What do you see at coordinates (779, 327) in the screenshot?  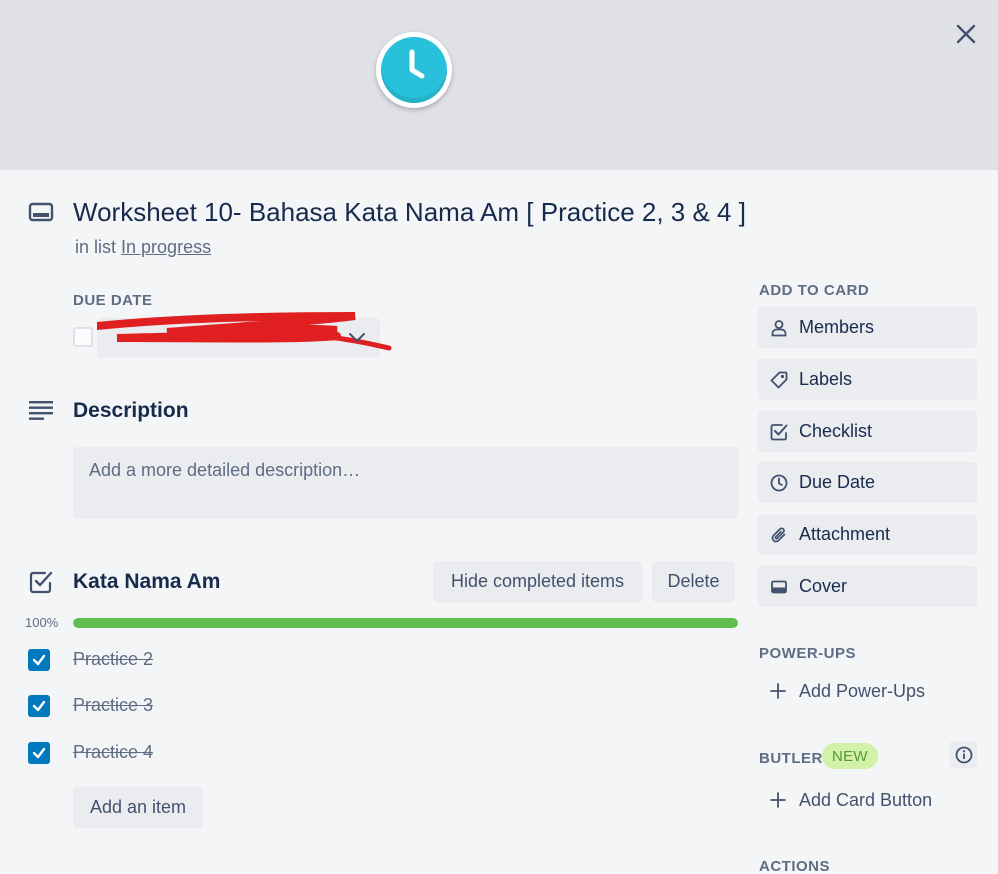 I see `person-icon` at bounding box center [779, 327].